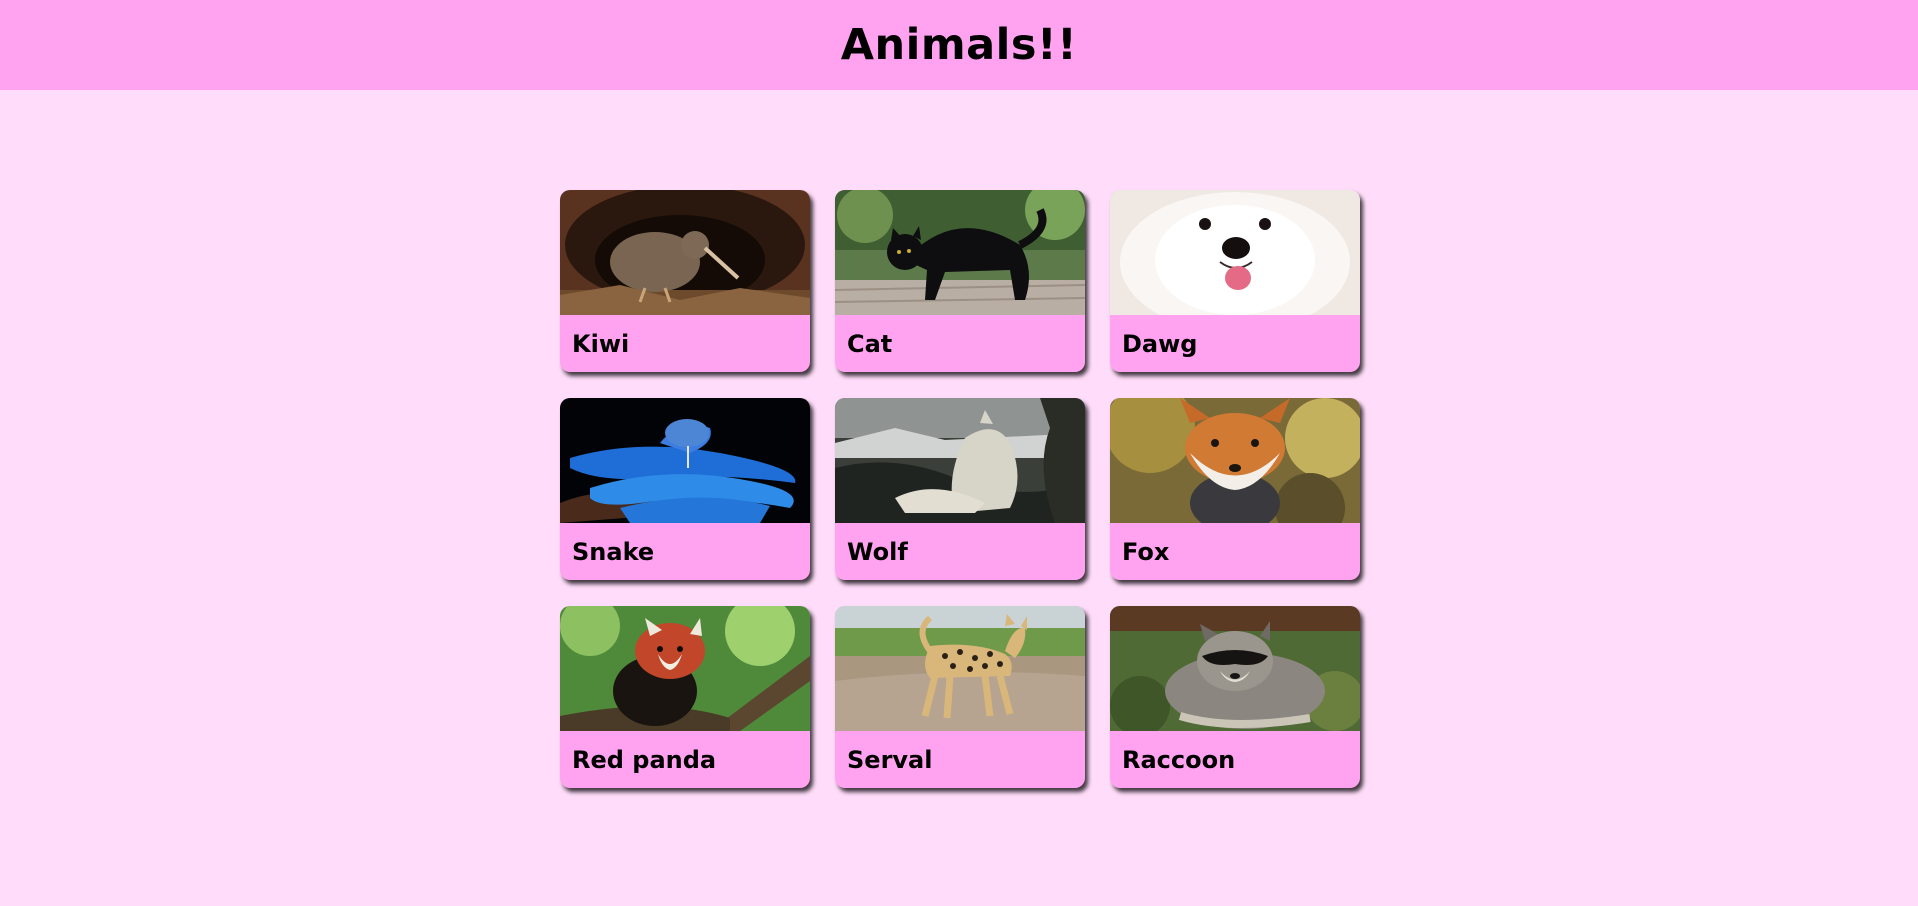 Image resolution: width=1918 pixels, height=906 pixels. I want to click on animal-card-snake: Snake, so click(685, 489).